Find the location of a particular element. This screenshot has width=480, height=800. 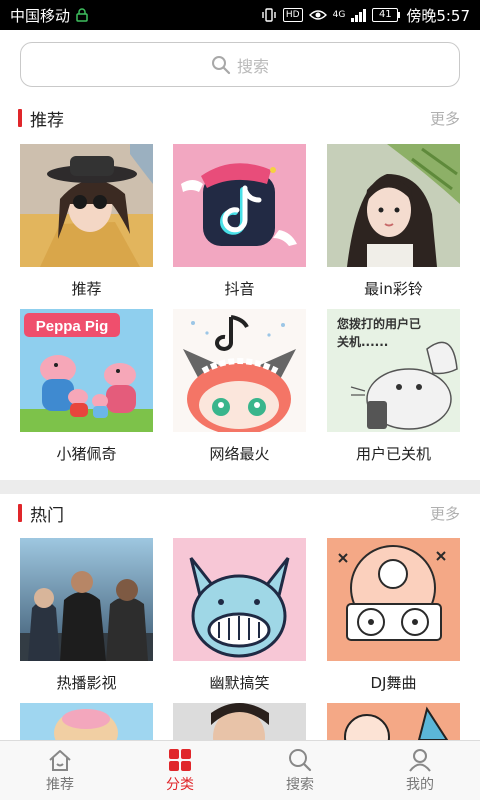

status-left: 中国移动 is located at coordinates (49, 15).